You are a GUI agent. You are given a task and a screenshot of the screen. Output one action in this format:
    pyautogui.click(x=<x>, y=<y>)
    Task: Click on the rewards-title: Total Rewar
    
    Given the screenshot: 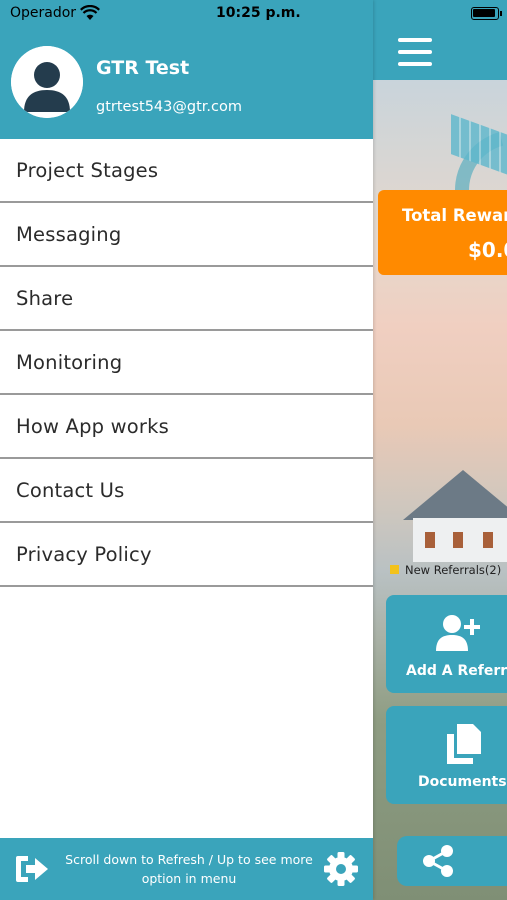 What is the action you would take?
    pyautogui.click(x=454, y=215)
    